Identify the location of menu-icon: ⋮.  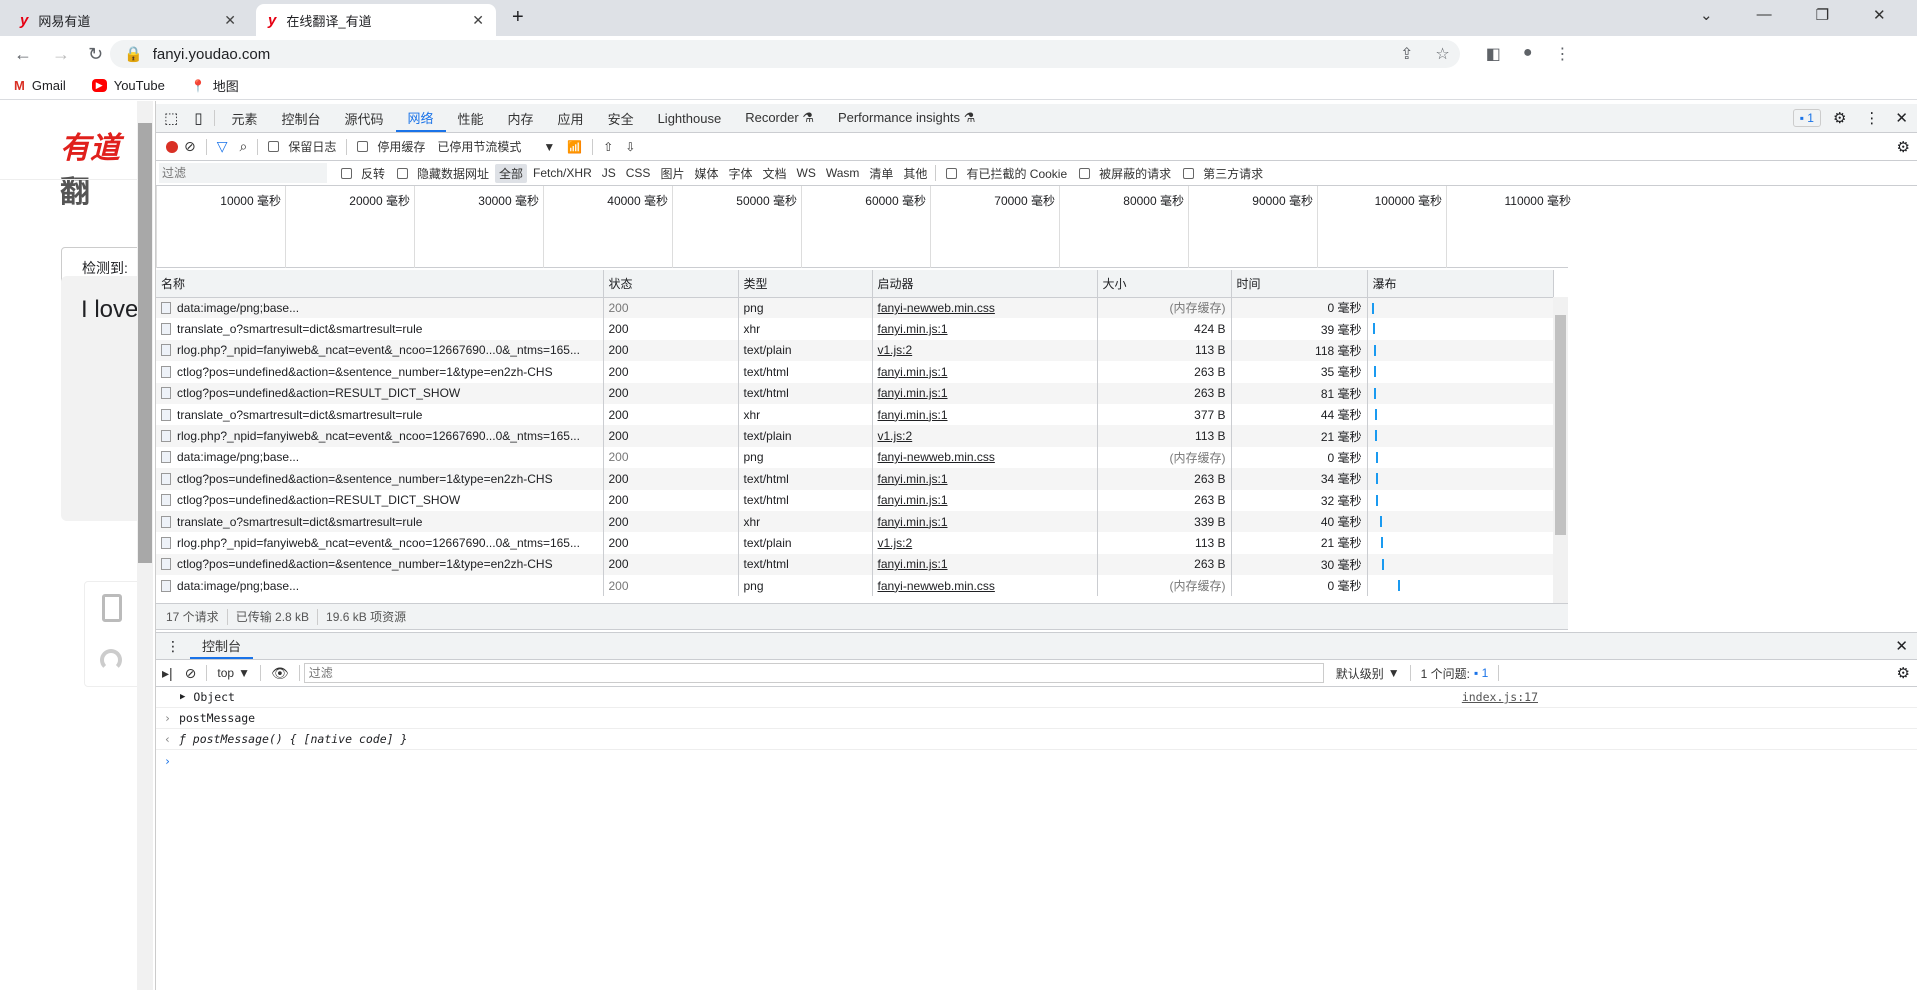
(1563, 54).